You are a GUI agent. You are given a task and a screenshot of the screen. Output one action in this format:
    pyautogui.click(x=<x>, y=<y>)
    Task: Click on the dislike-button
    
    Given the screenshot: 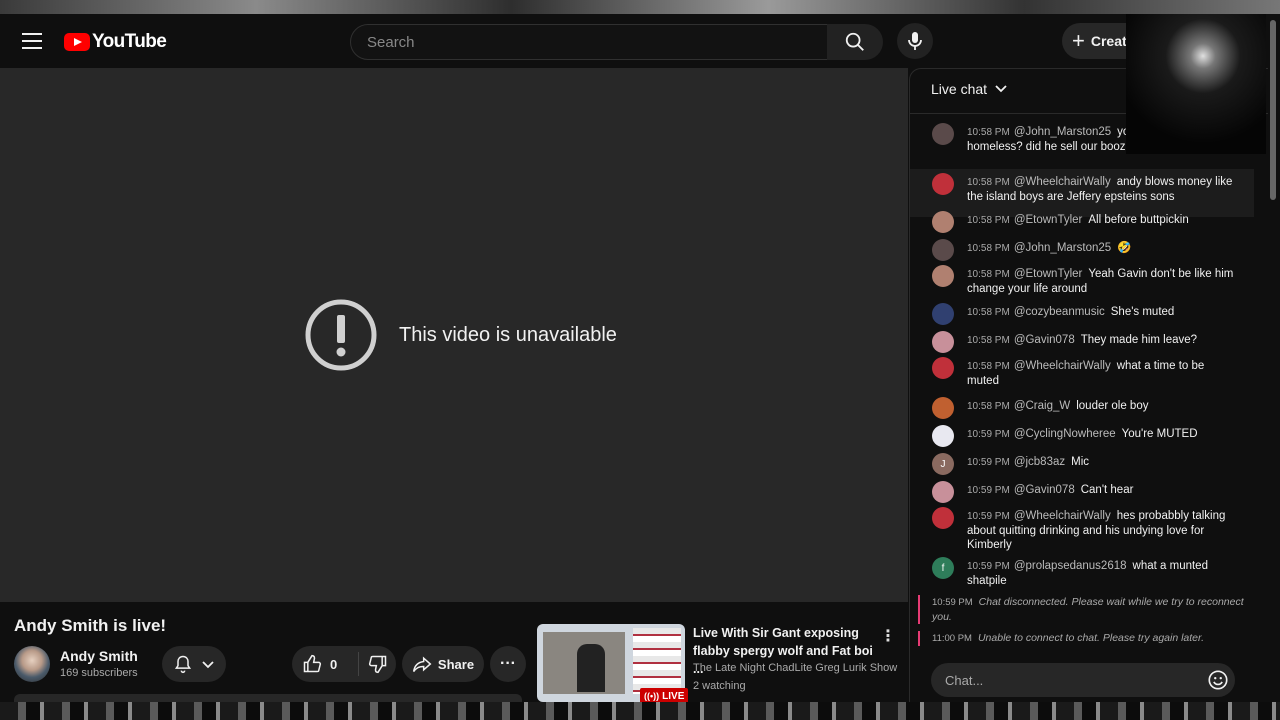 What is the action you would take?
    pyautogui.click(x=377, y=664)
    